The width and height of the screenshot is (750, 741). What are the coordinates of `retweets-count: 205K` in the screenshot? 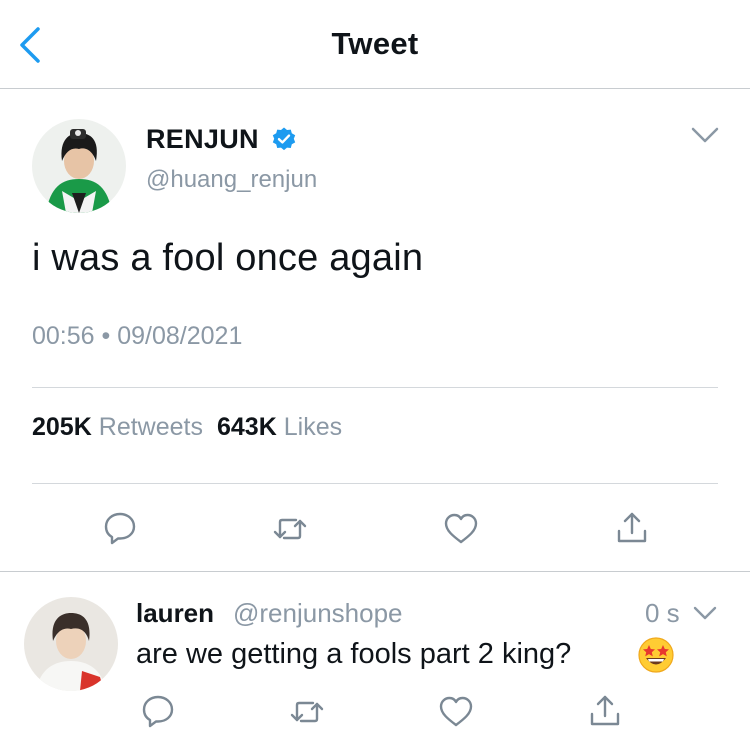 It's located at (62, 427).